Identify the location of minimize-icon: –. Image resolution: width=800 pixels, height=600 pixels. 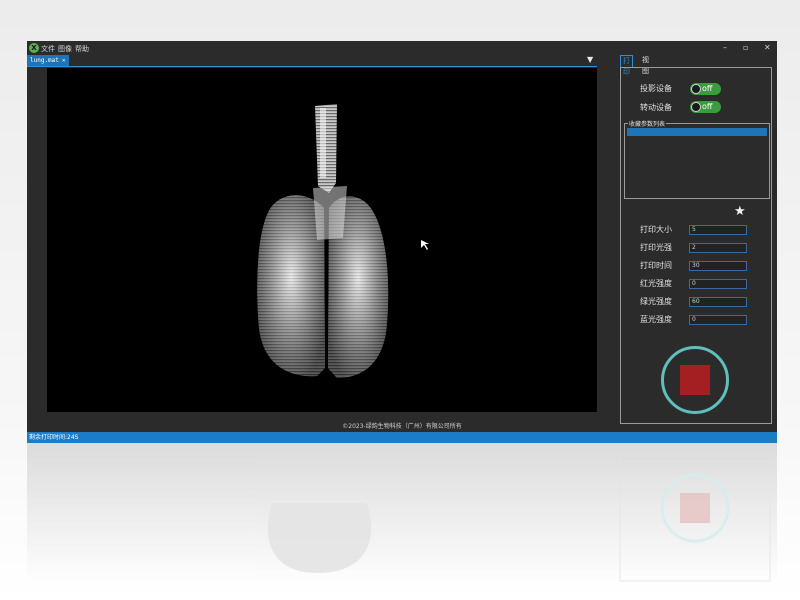
(725, 47).